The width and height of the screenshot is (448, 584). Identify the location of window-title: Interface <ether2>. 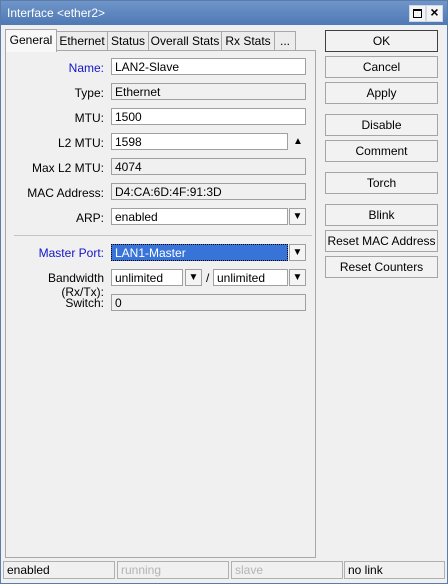
(56, 13).